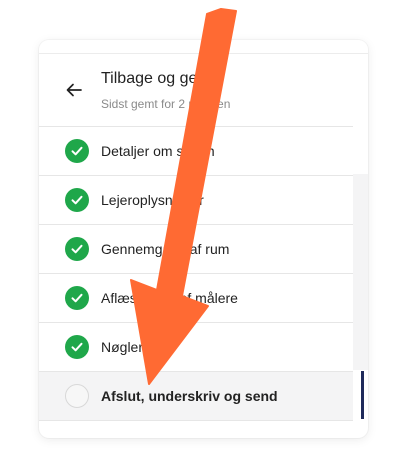  I want to click on step-keys: Nøgler, so click(196, 347).